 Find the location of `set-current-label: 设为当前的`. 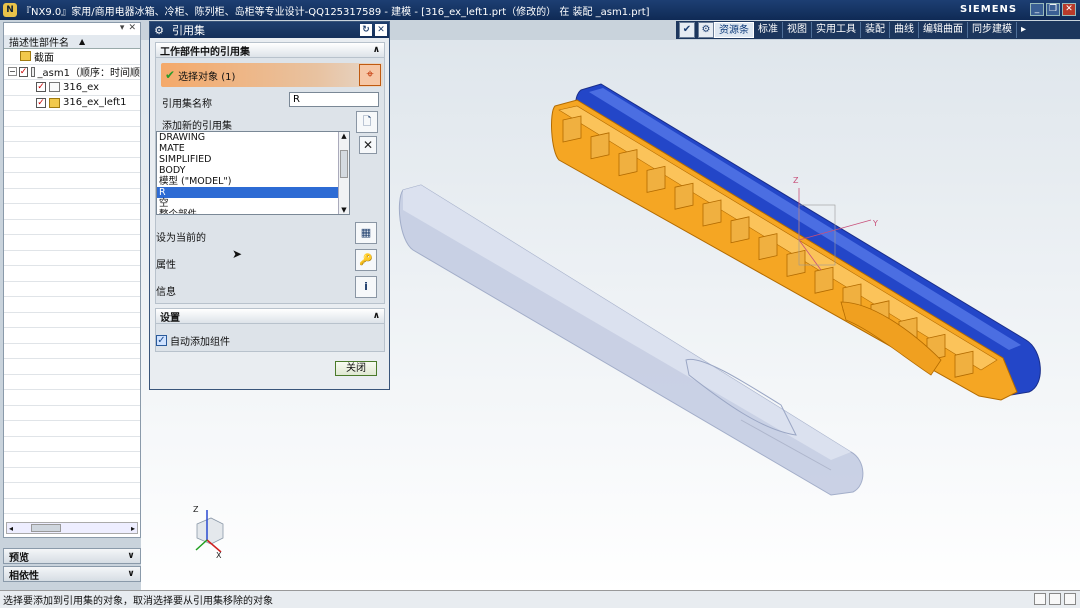

set-current-label: 设为当前的 is located at coordinates (181, 238).